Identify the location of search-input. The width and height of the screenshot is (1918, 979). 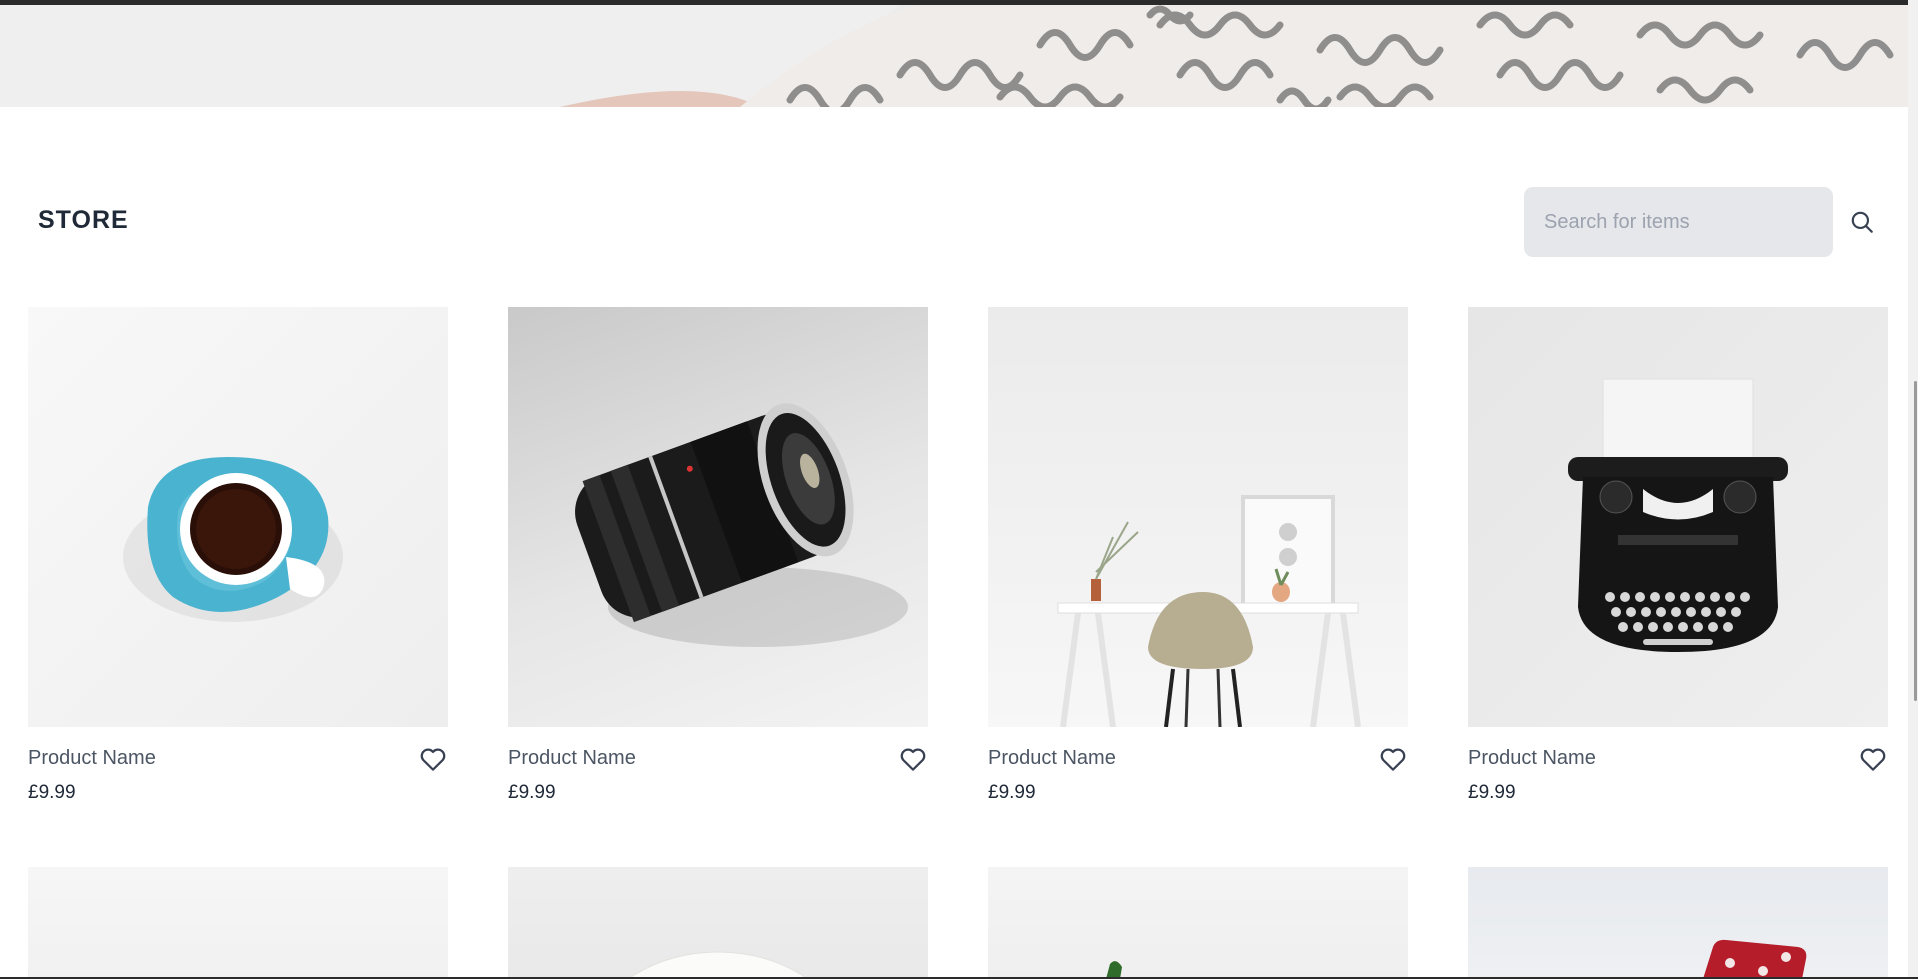
(1678, 222).